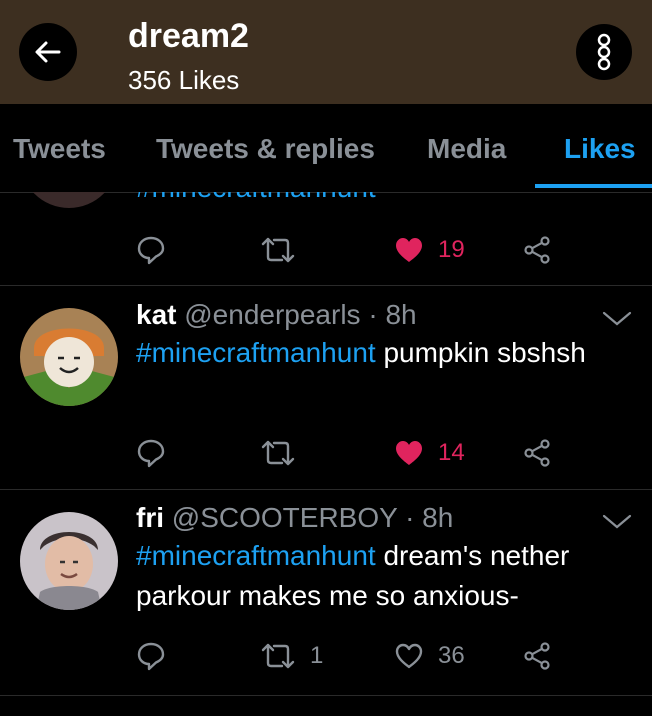  Describe the element at coordinates (326, 52) in the screenshot. I see `profile-header: dream2 356 Likes` at that location.